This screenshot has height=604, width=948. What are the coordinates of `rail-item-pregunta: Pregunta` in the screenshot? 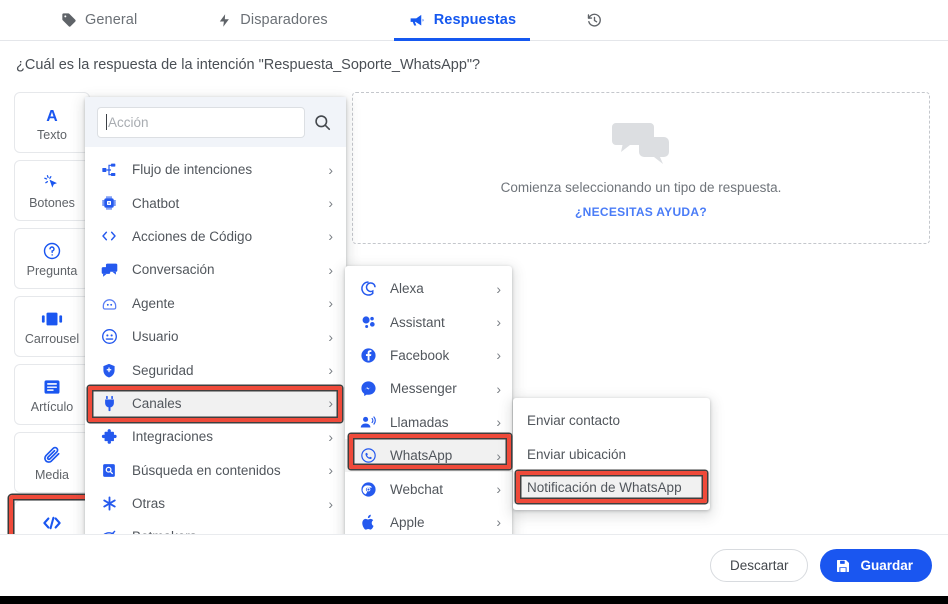 It's located at (52, 258).